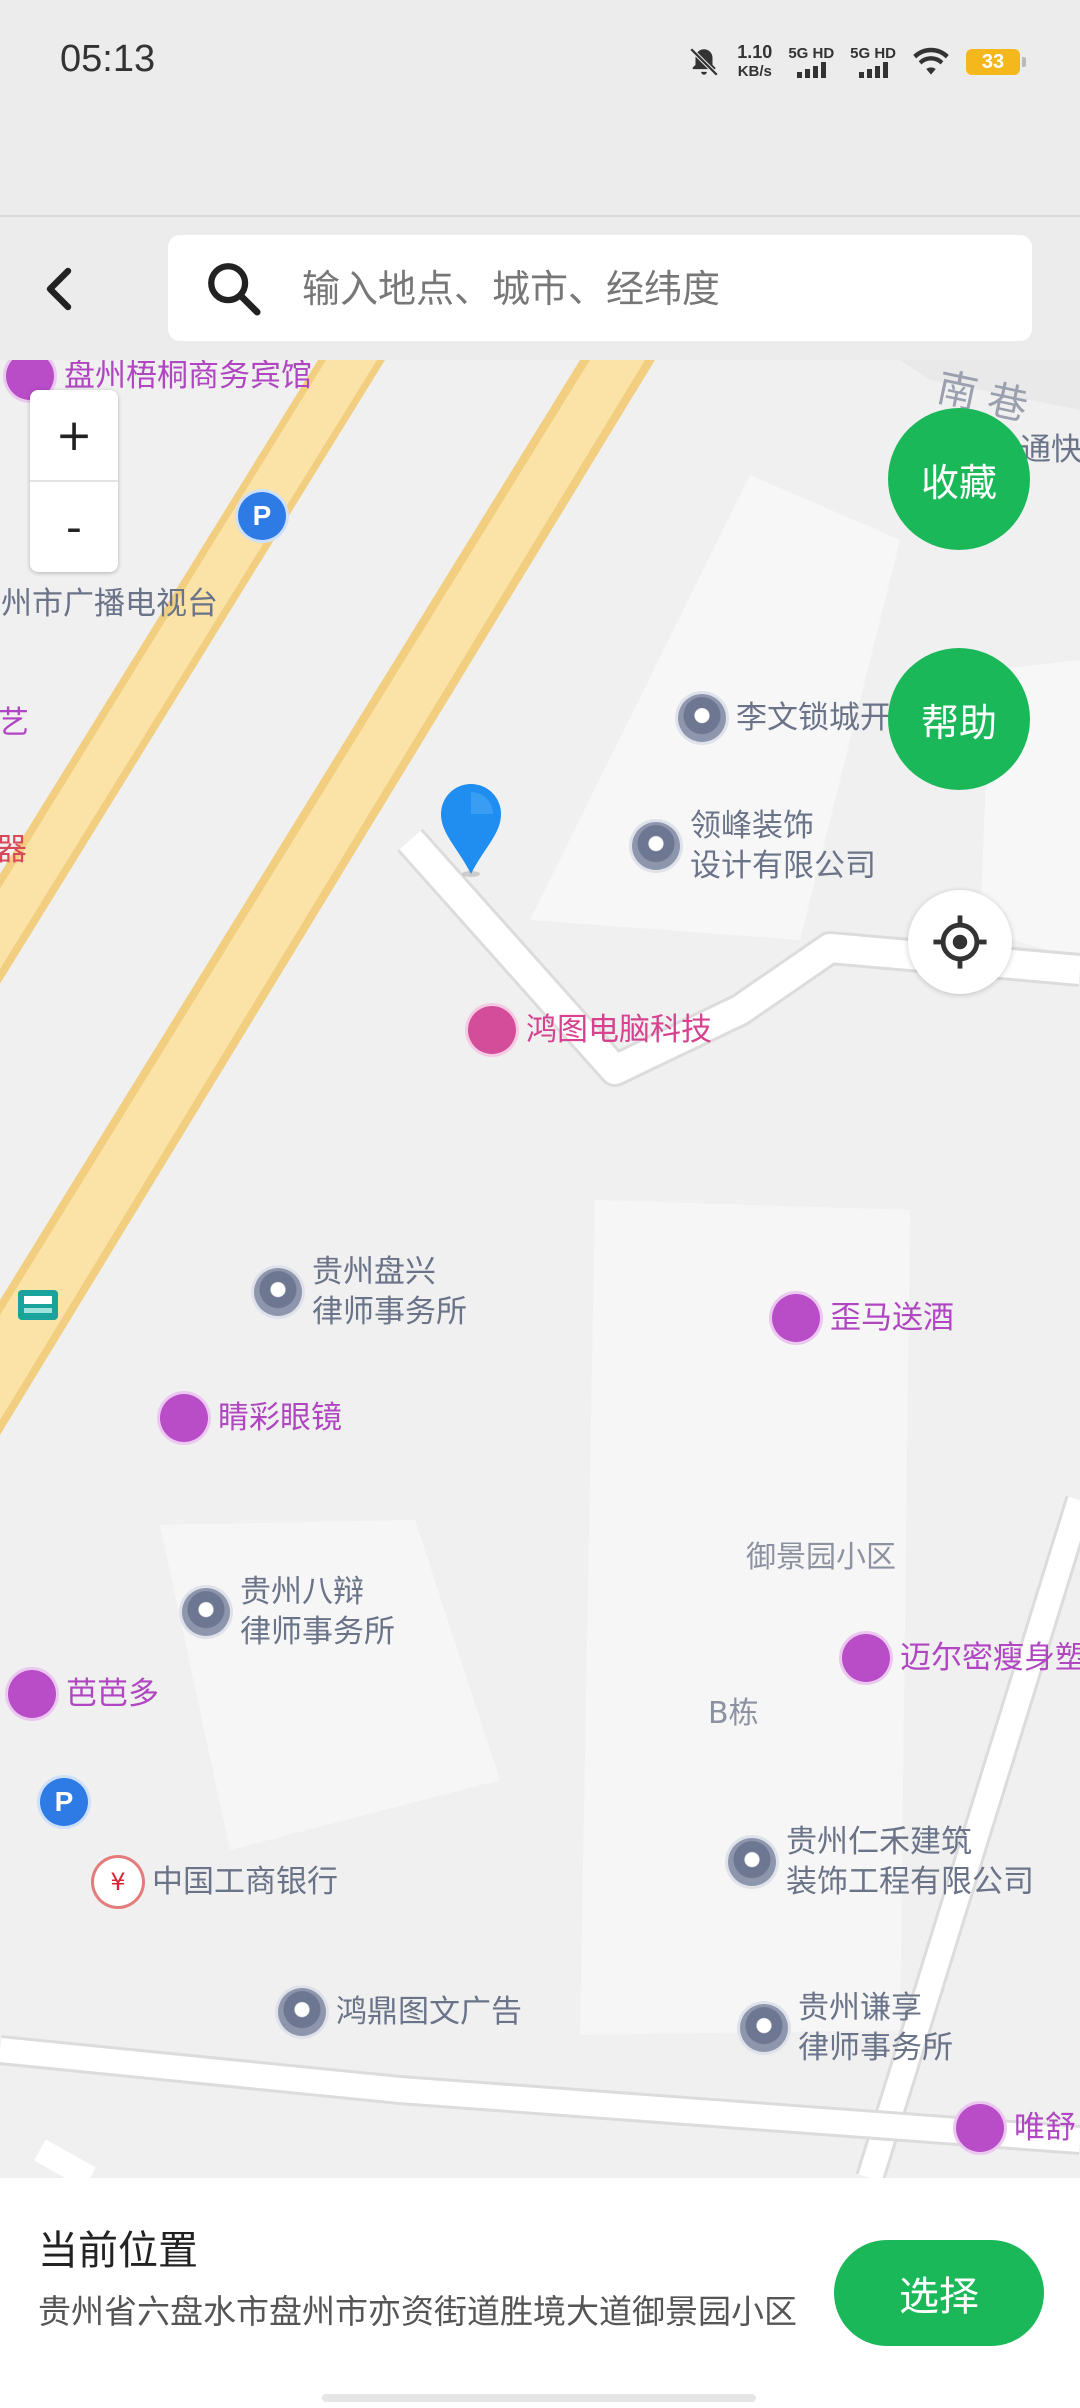 Image resolution: width=1080 pixels, height=2408 pixels. Describe the element at coordinates (251, 1418) in the screenshot. I see `poi-jingcai: 睛彩眼镜` at that location.